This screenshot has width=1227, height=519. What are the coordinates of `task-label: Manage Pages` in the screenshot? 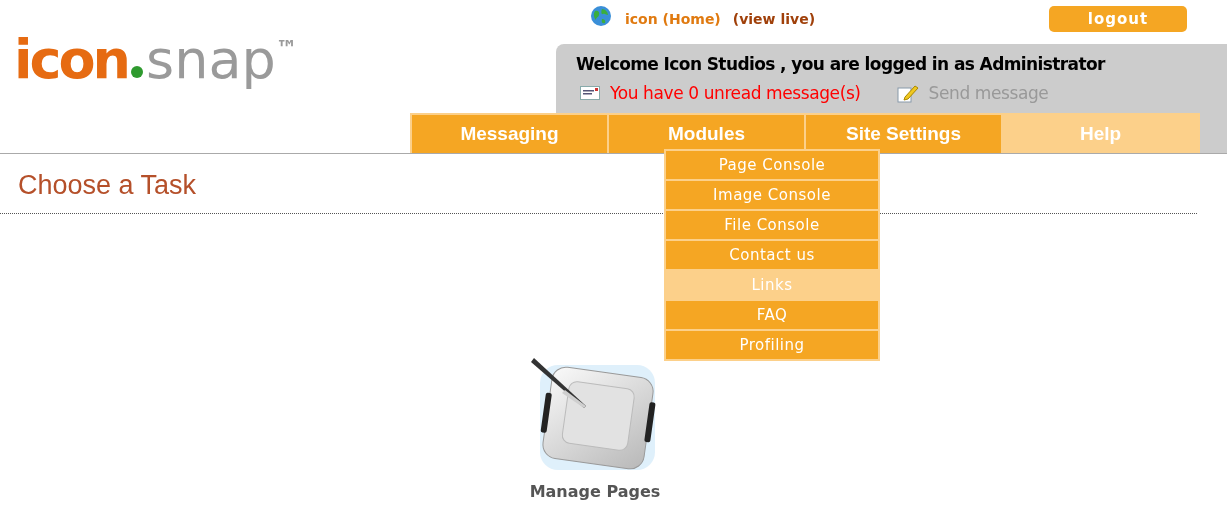 It's located at (595, 491).